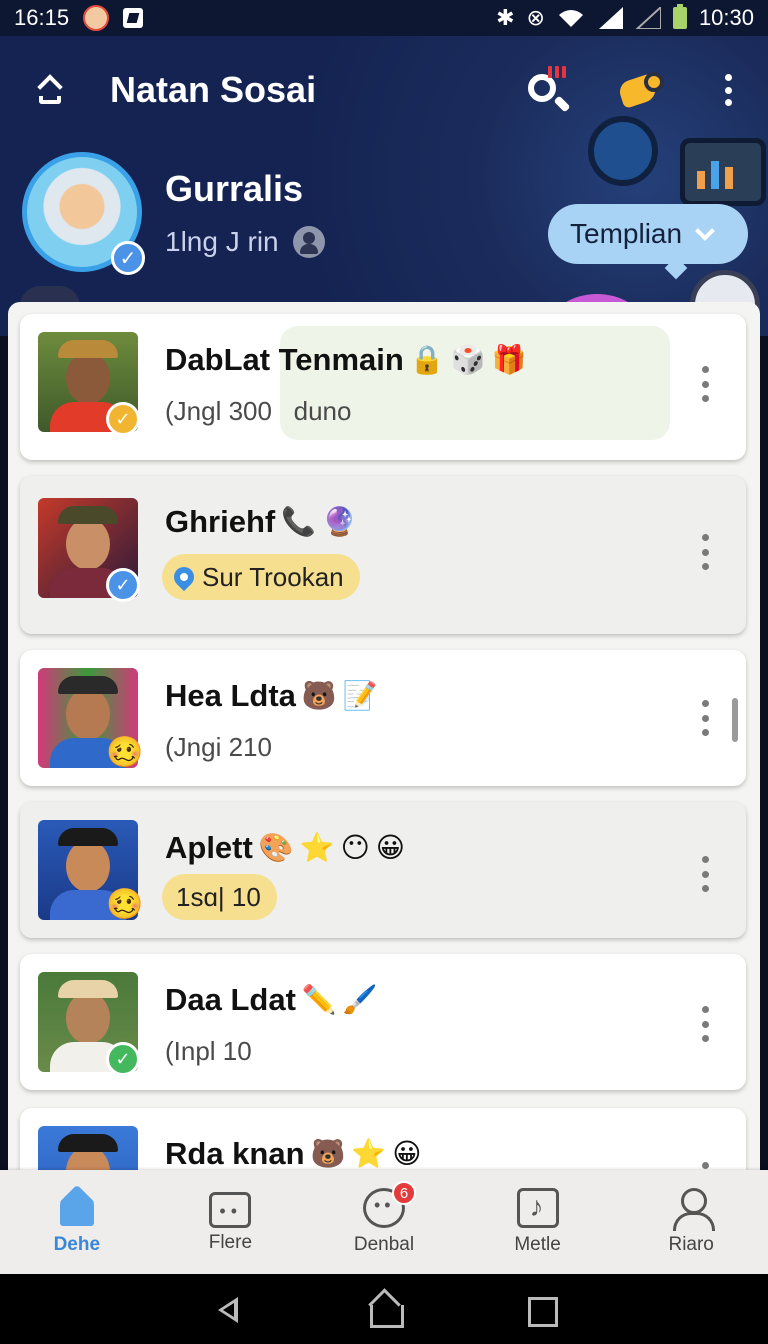  I want to click on notification-bars-icon, so click(557, 72).